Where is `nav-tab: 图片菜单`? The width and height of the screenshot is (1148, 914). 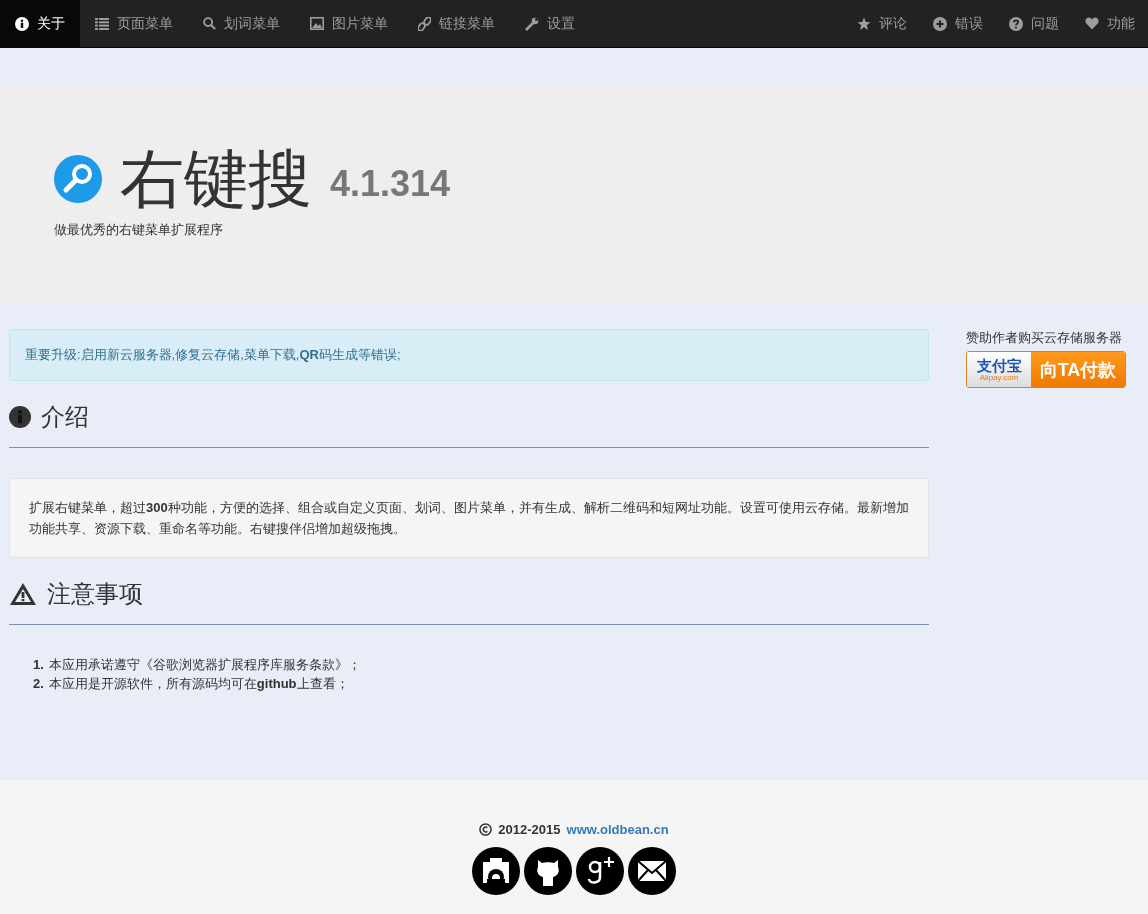
nav-tab: 图片菜单 is located at coordinates (349, 23).